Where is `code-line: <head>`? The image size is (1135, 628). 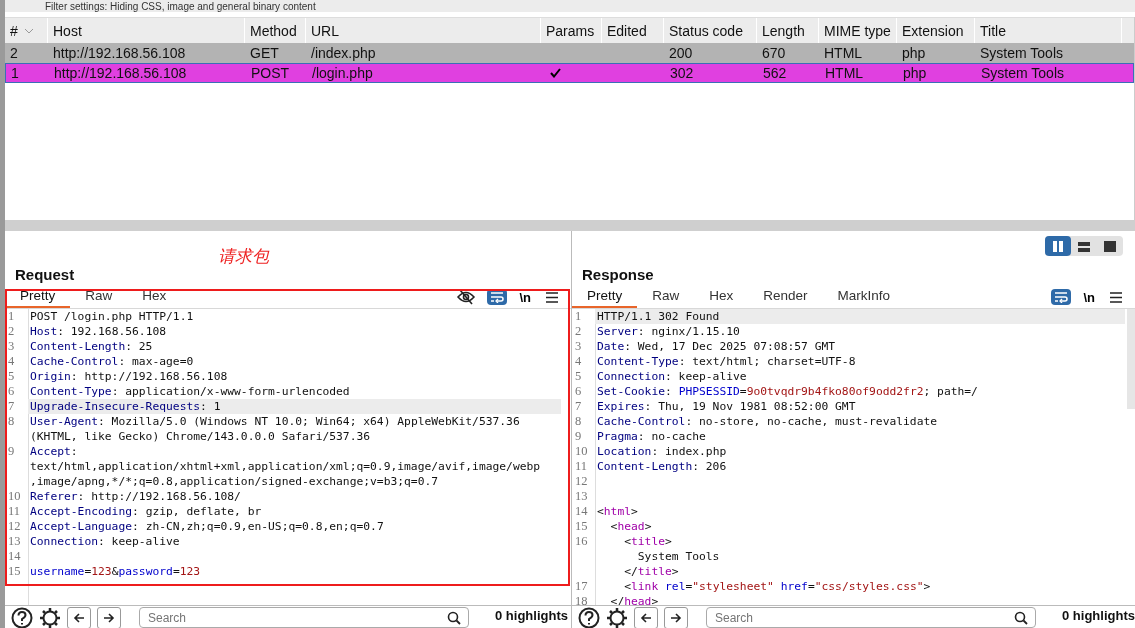
code-line: <head> is located at coordinates (631, 526).